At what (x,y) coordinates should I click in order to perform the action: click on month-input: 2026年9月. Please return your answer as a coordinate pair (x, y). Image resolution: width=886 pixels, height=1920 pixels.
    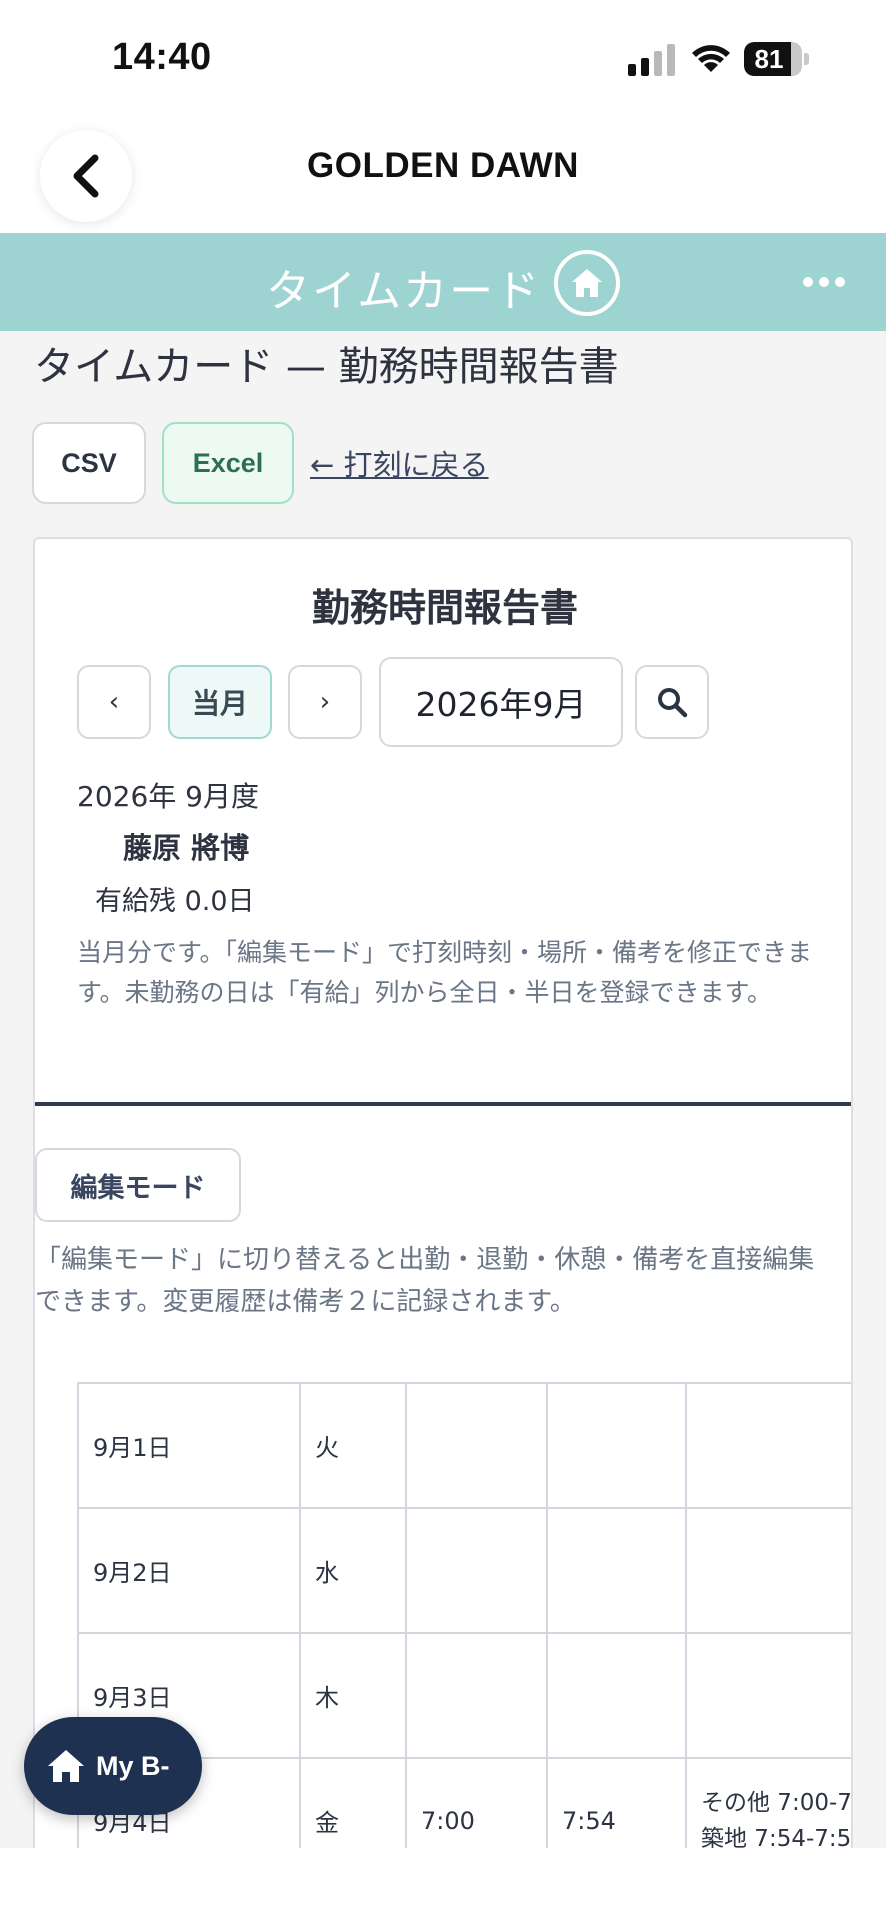
    Looking at the image, I should click on (501, 702).